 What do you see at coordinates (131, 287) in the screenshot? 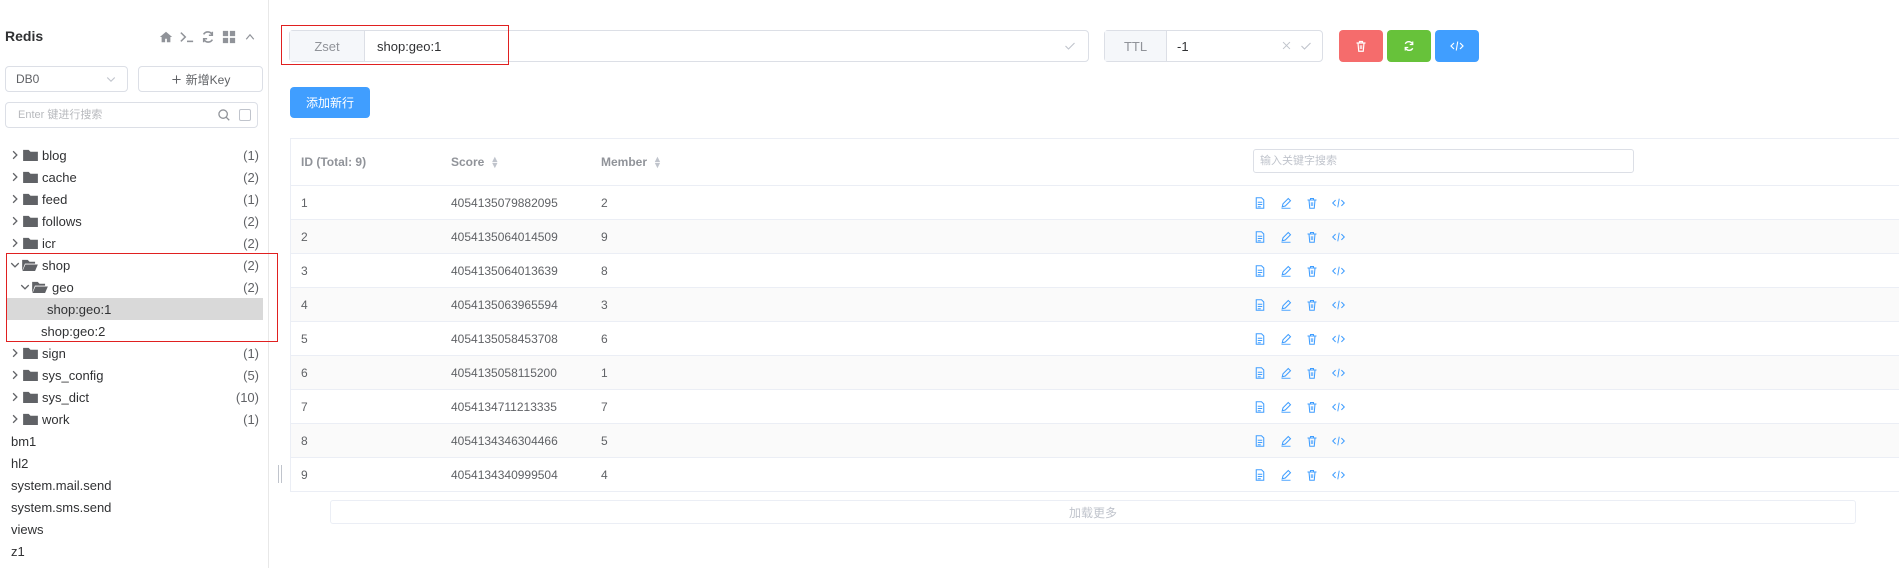
I see `tree-node-geo: geo (2)` at bounding box center [131, 287].